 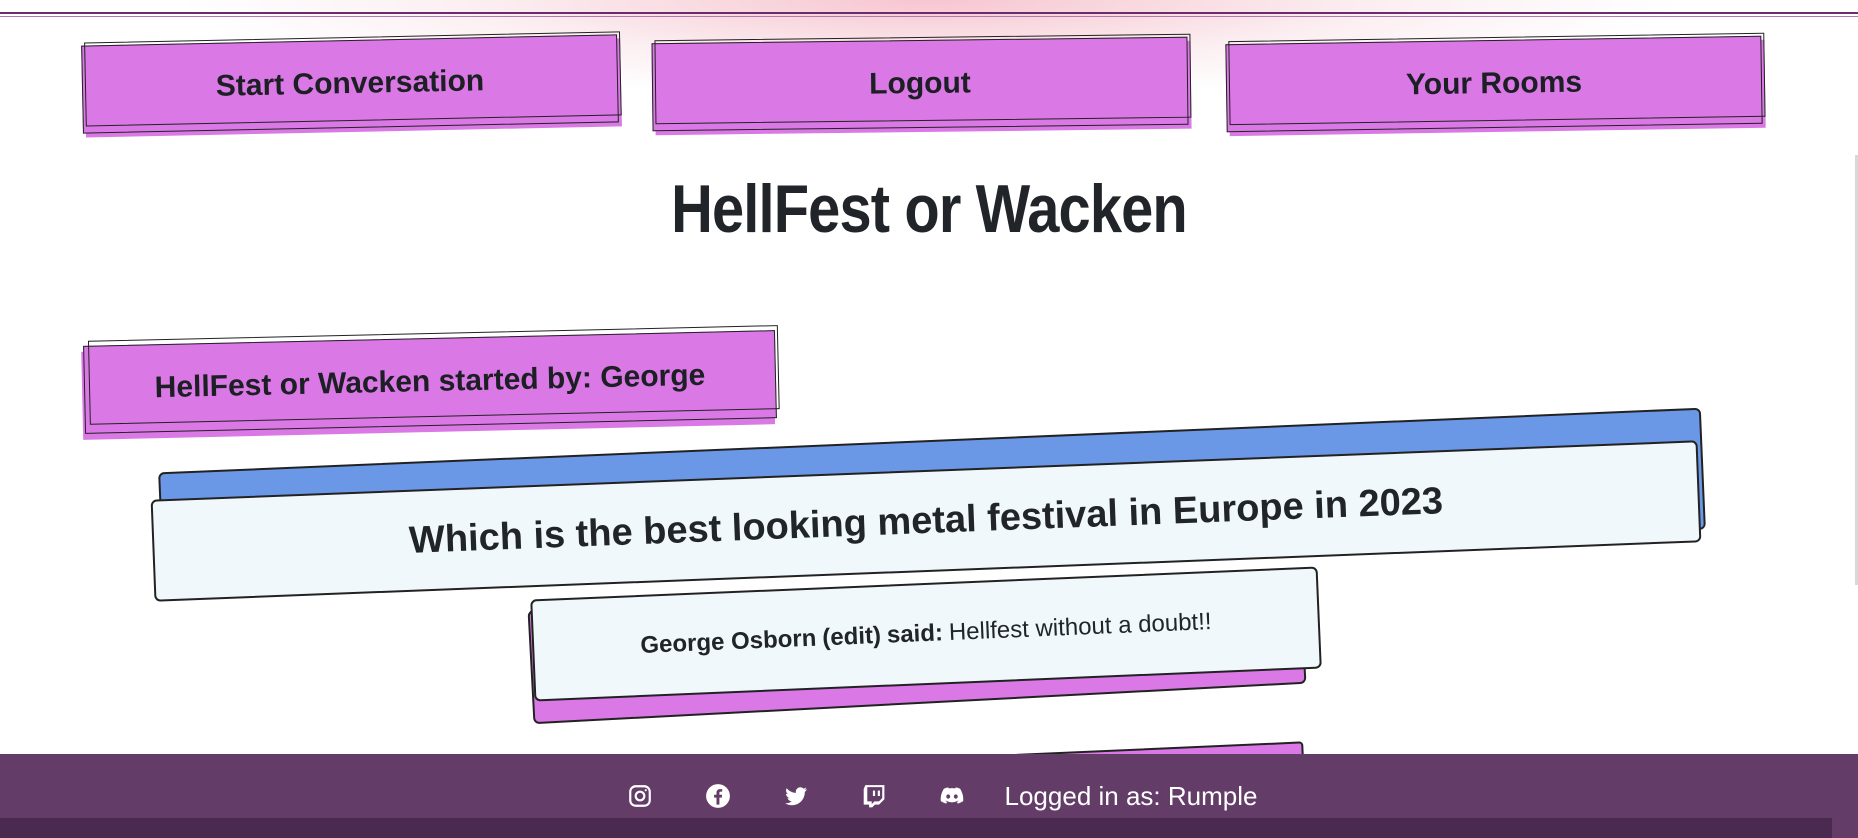 I want to click on reply-said-label: said:, so click(x=915, y=634).